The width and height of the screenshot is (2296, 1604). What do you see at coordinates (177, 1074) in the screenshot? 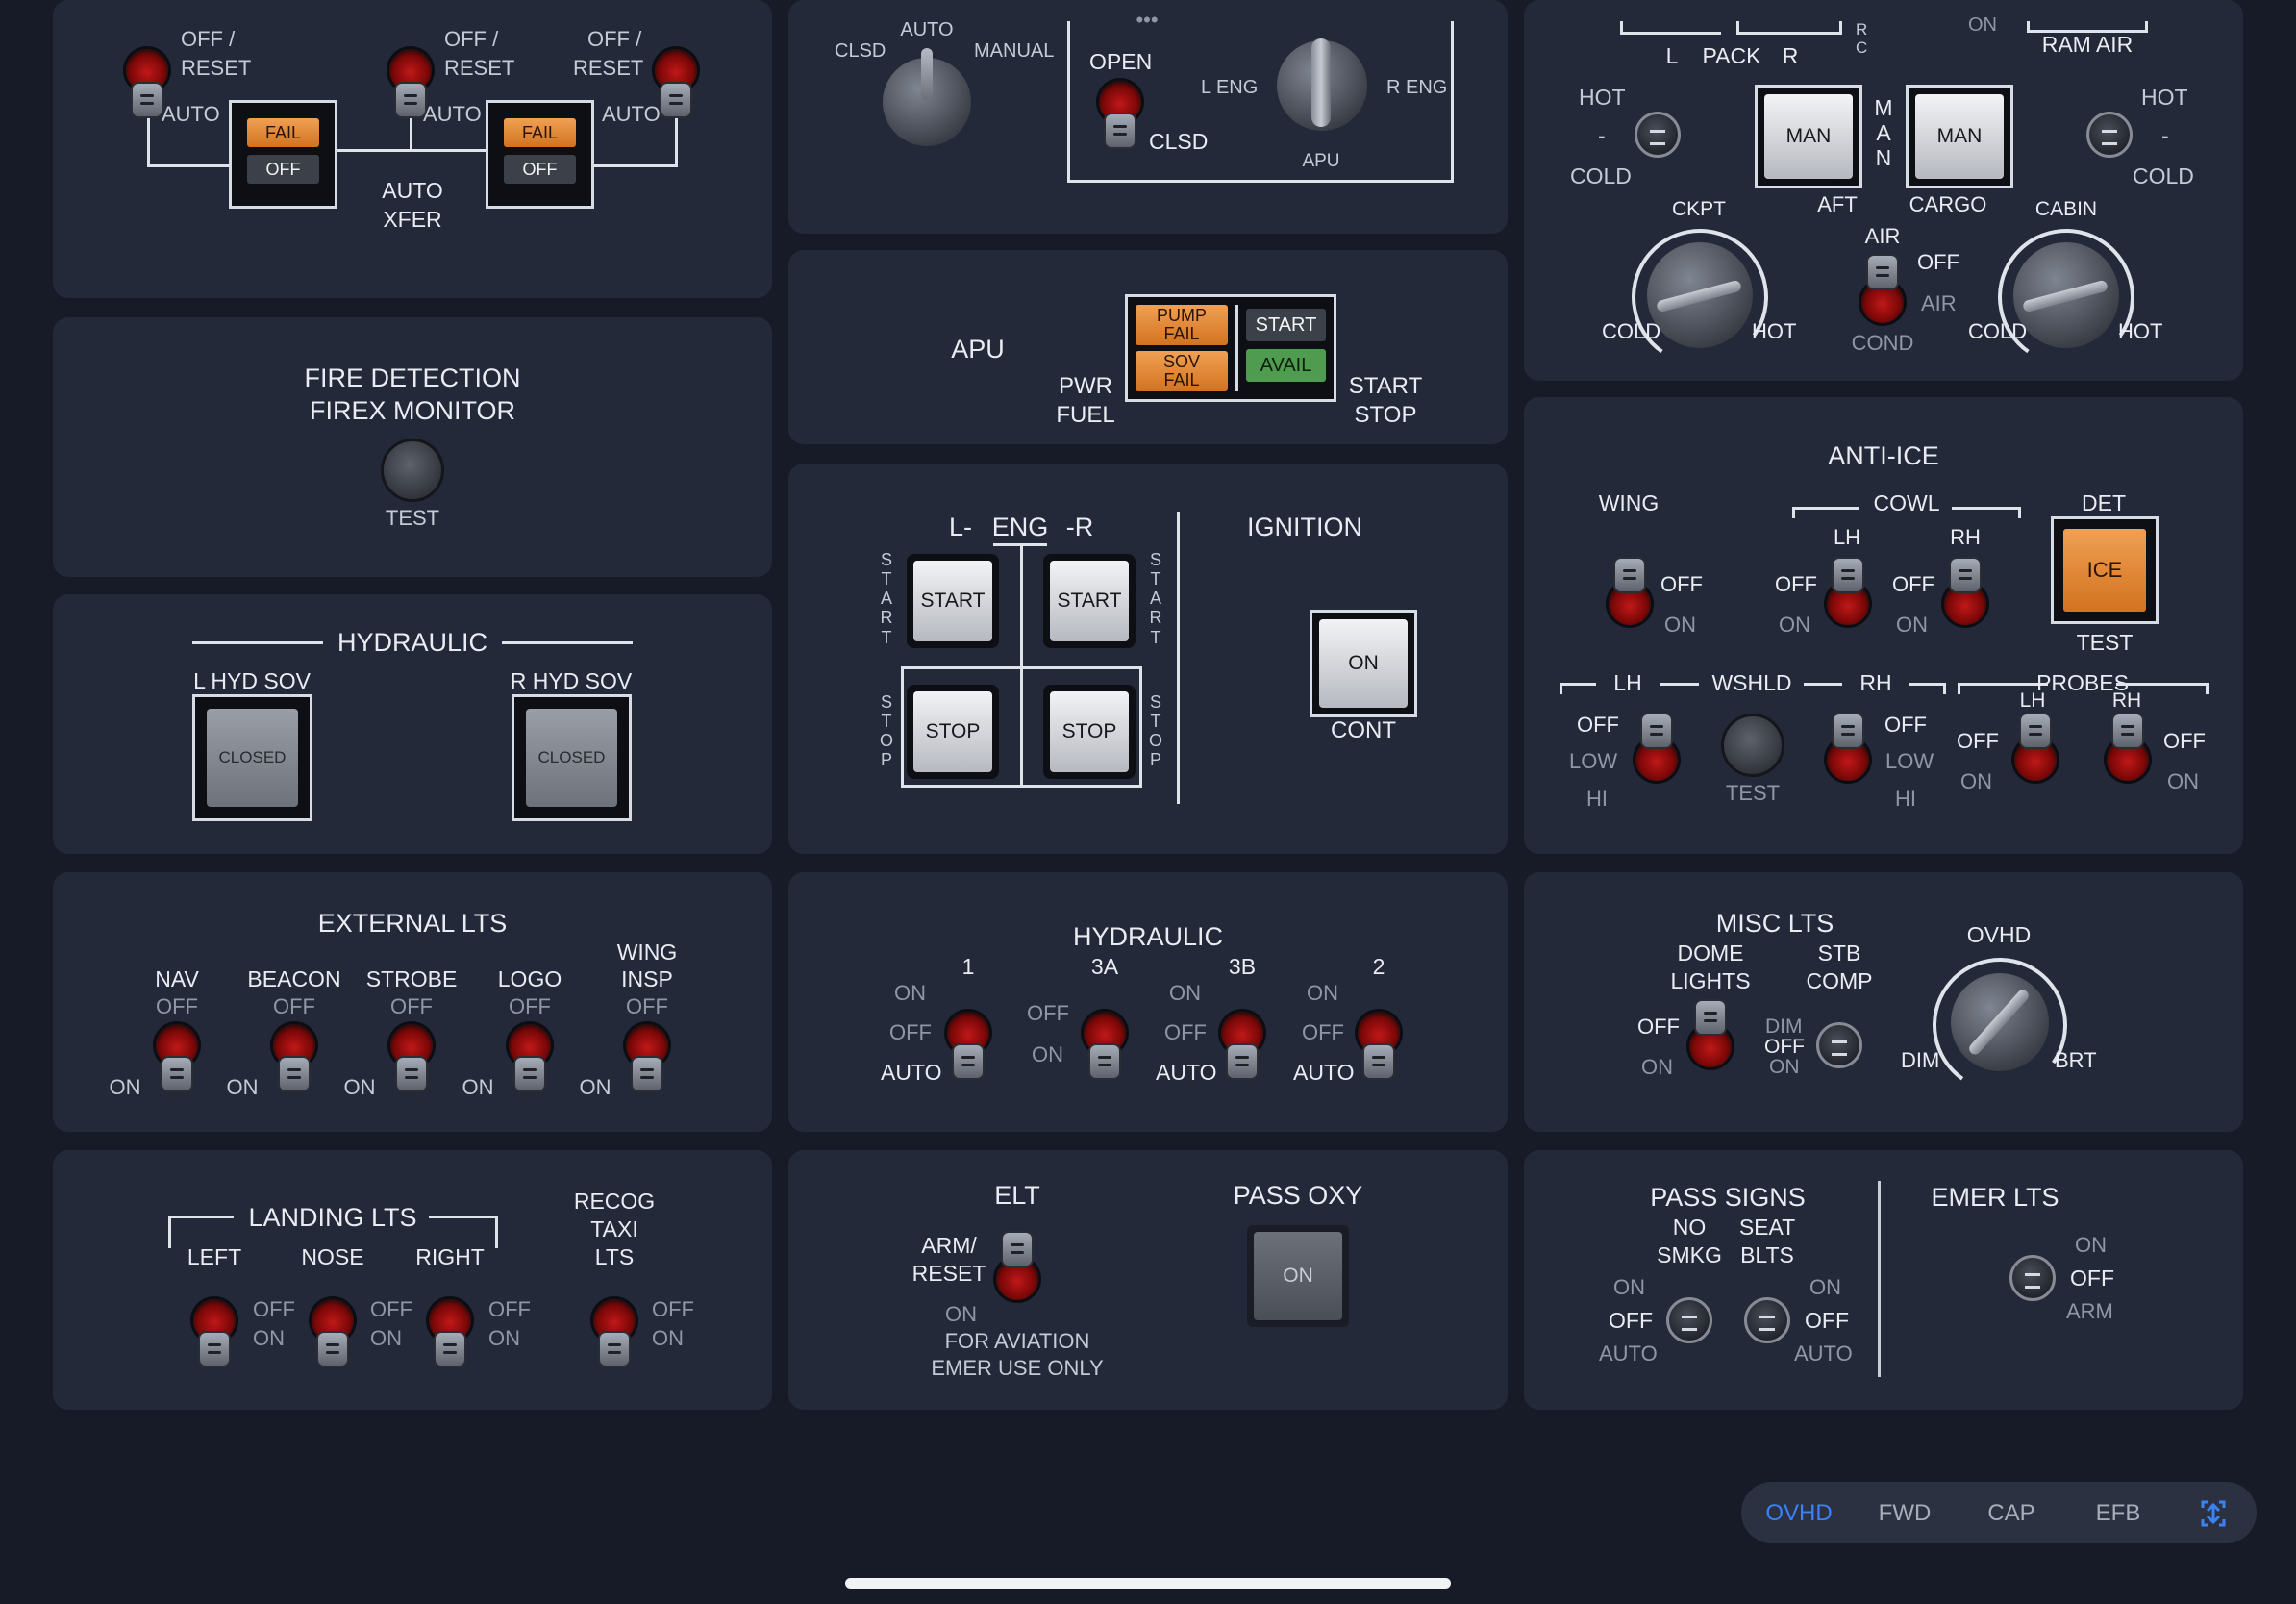
I see `nav-lever` at bounding box center [177, 1074].